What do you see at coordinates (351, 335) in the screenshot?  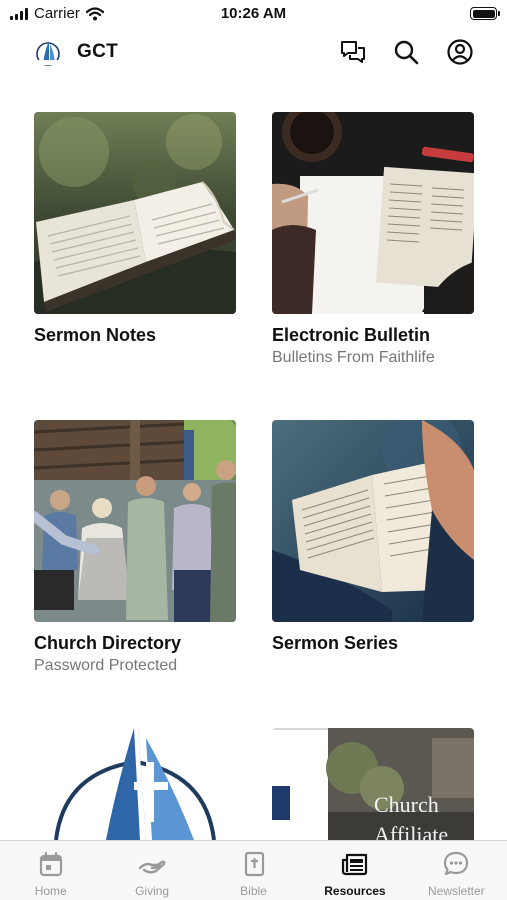 I see `card-title: Electronic Bulletin` at bounding box center [351, 335].